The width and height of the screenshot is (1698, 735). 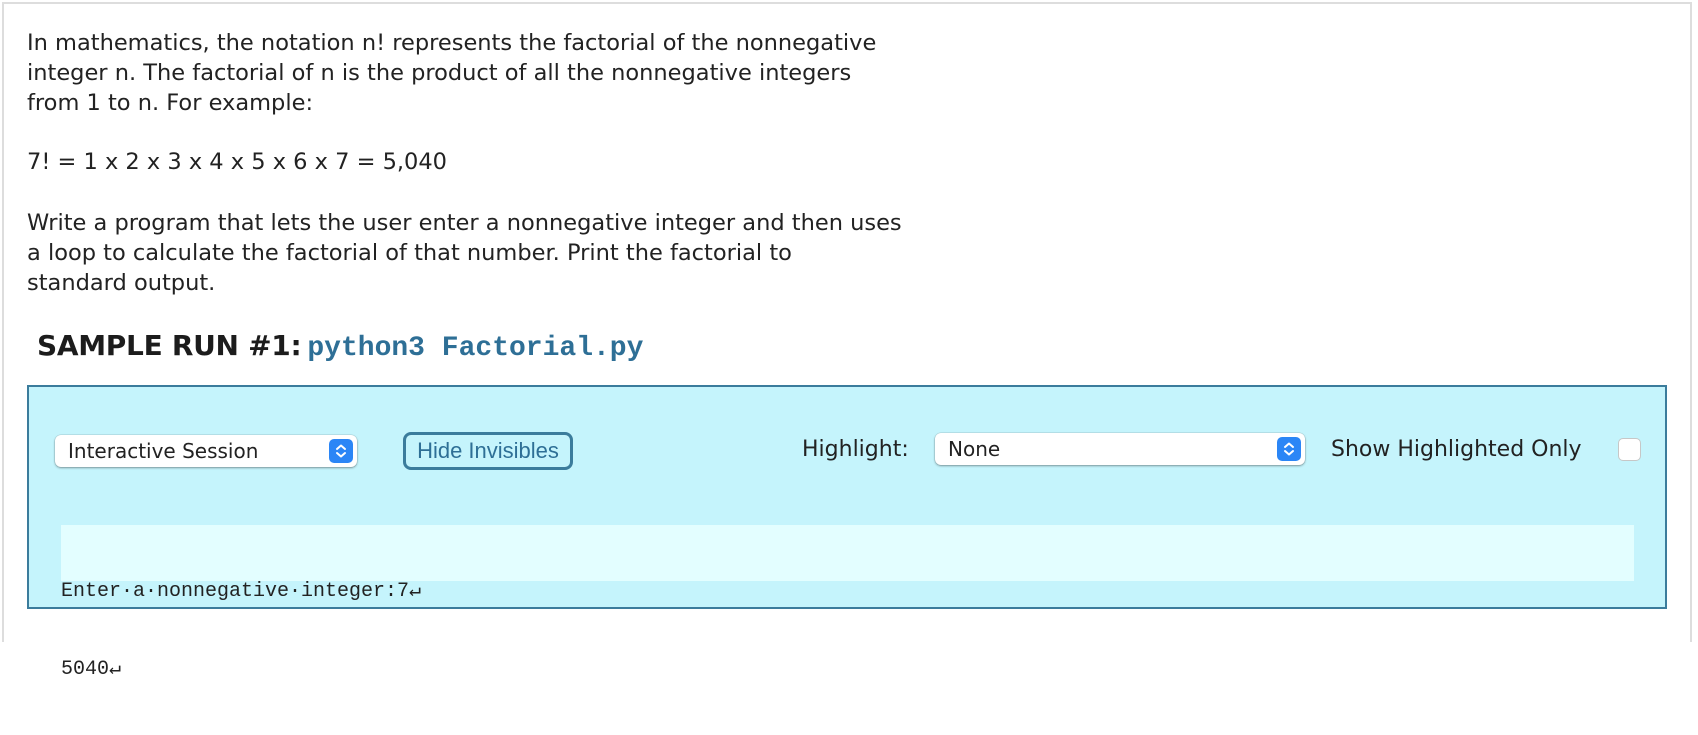 What do you see at coordinates (855, 449) in the screenshot?
I see `highlight-label: Highlight:` at bounding box center [855, 449].